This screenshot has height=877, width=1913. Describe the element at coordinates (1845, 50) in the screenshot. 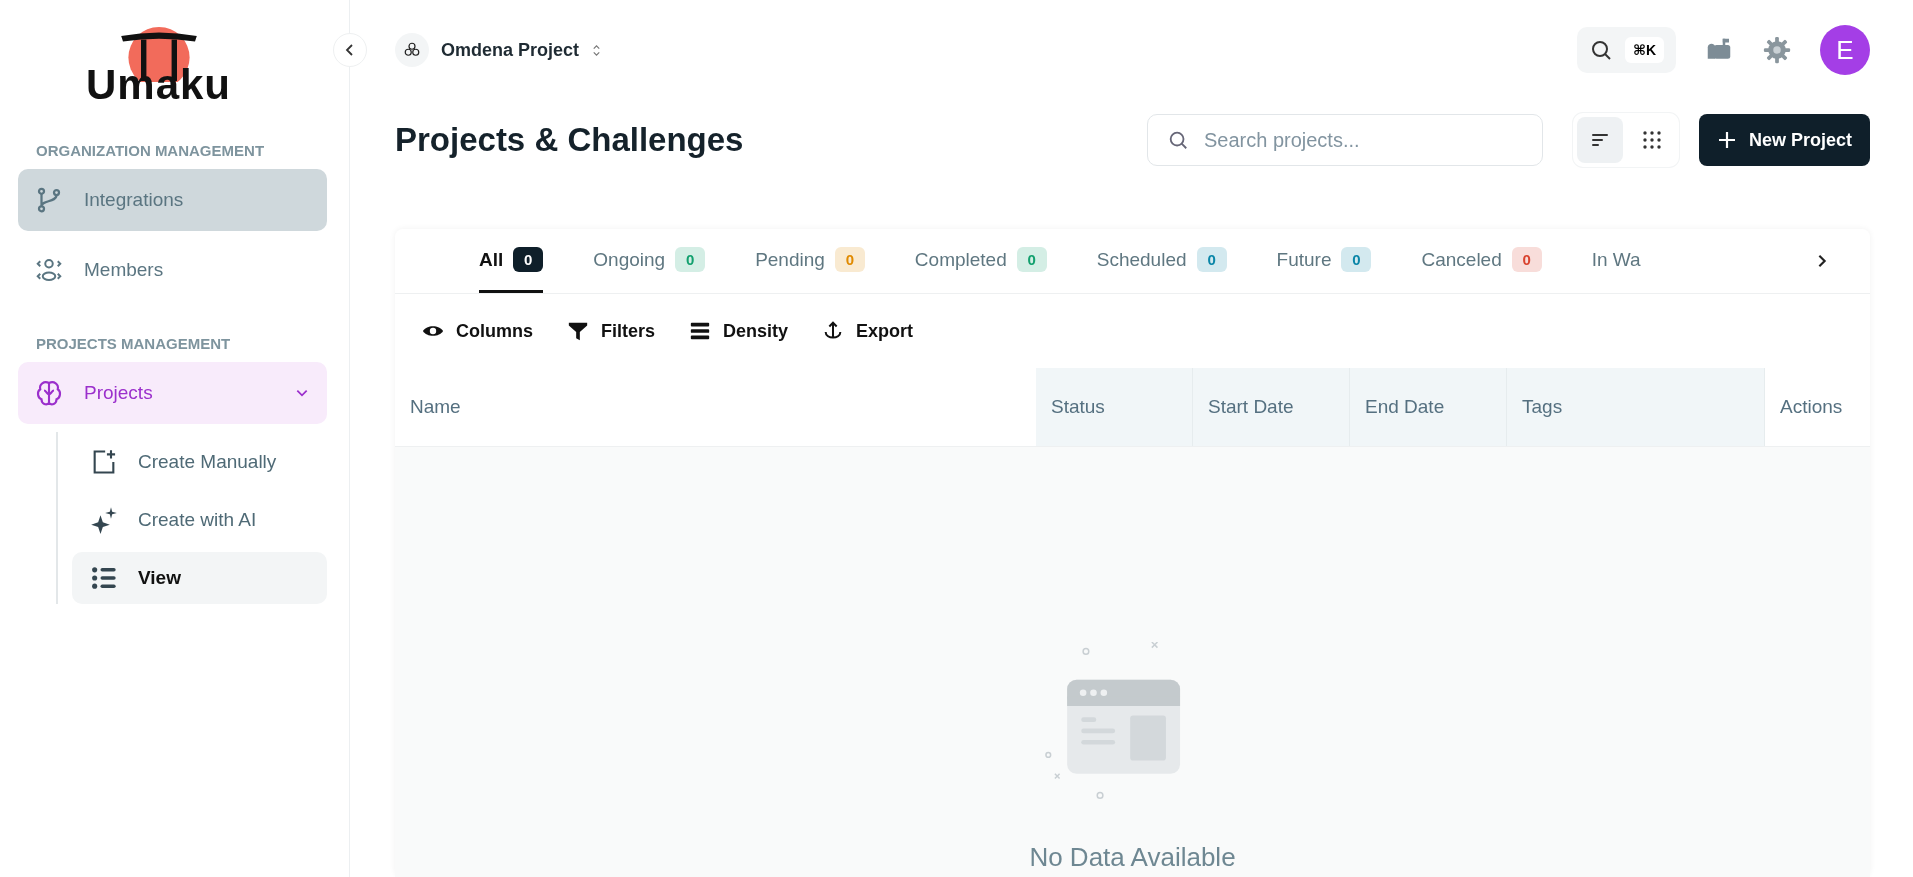

I see `avatar: E` at that location.